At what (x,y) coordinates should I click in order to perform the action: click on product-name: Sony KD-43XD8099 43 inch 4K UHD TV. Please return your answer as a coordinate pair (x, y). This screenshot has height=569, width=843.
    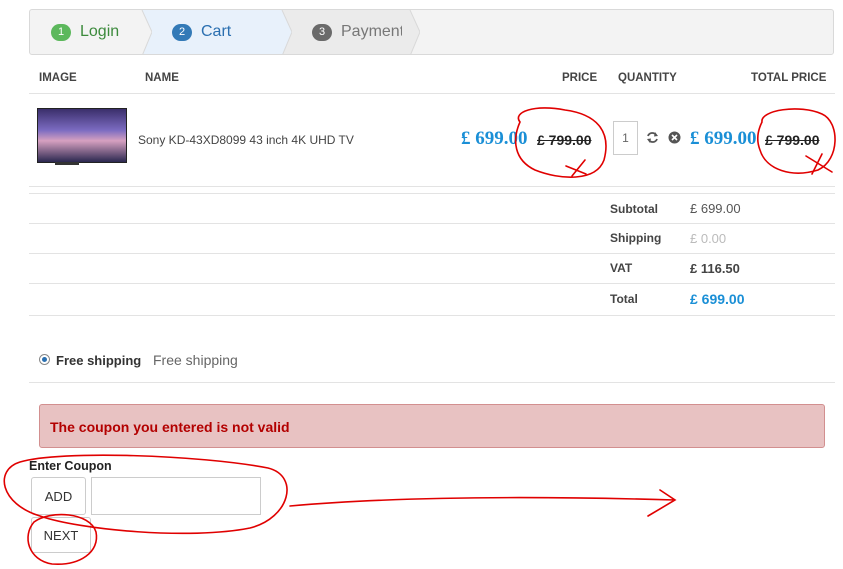
    Looking at the image, I should click on (246, 140).